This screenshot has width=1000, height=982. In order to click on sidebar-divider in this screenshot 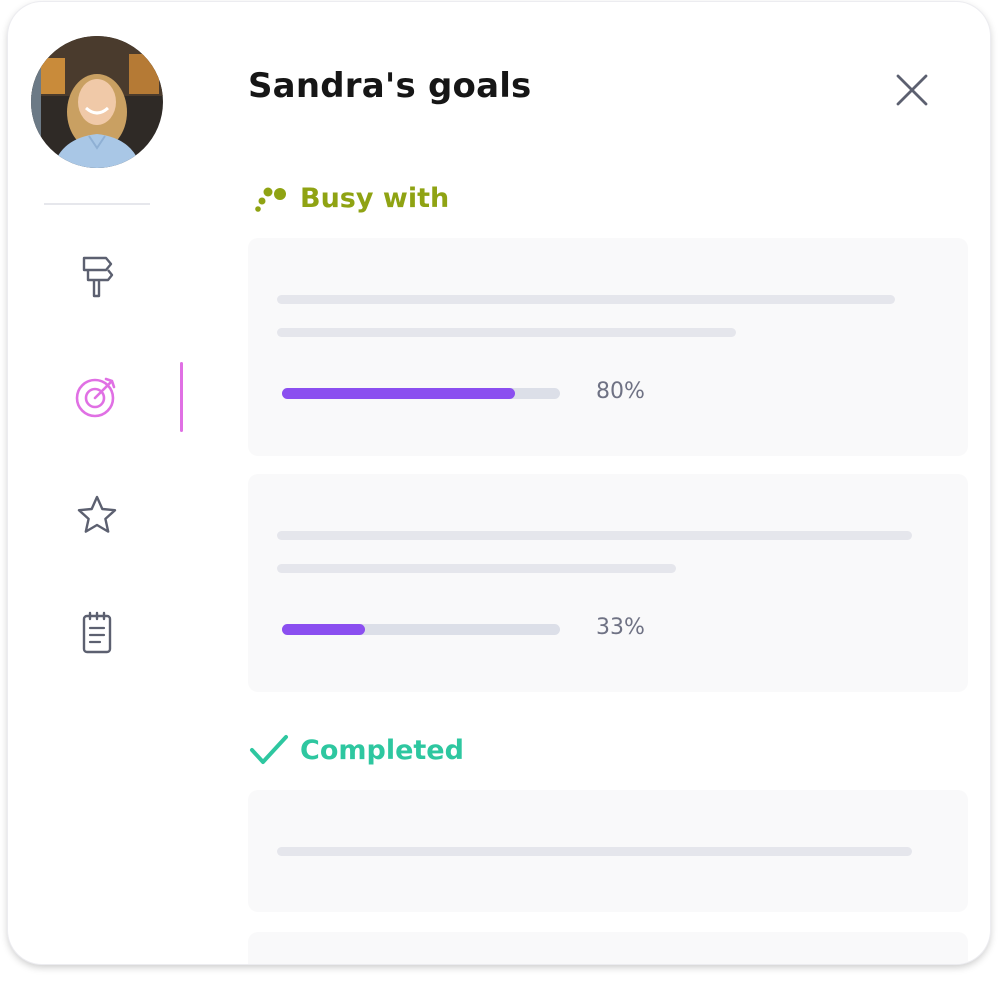, I will do `click(97, 204)`.